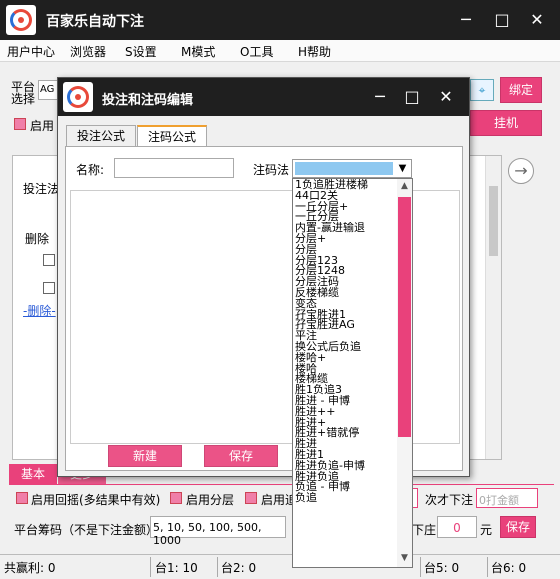  I want to click on dropdown-option: 负追 - 申博, so click(346, 486).